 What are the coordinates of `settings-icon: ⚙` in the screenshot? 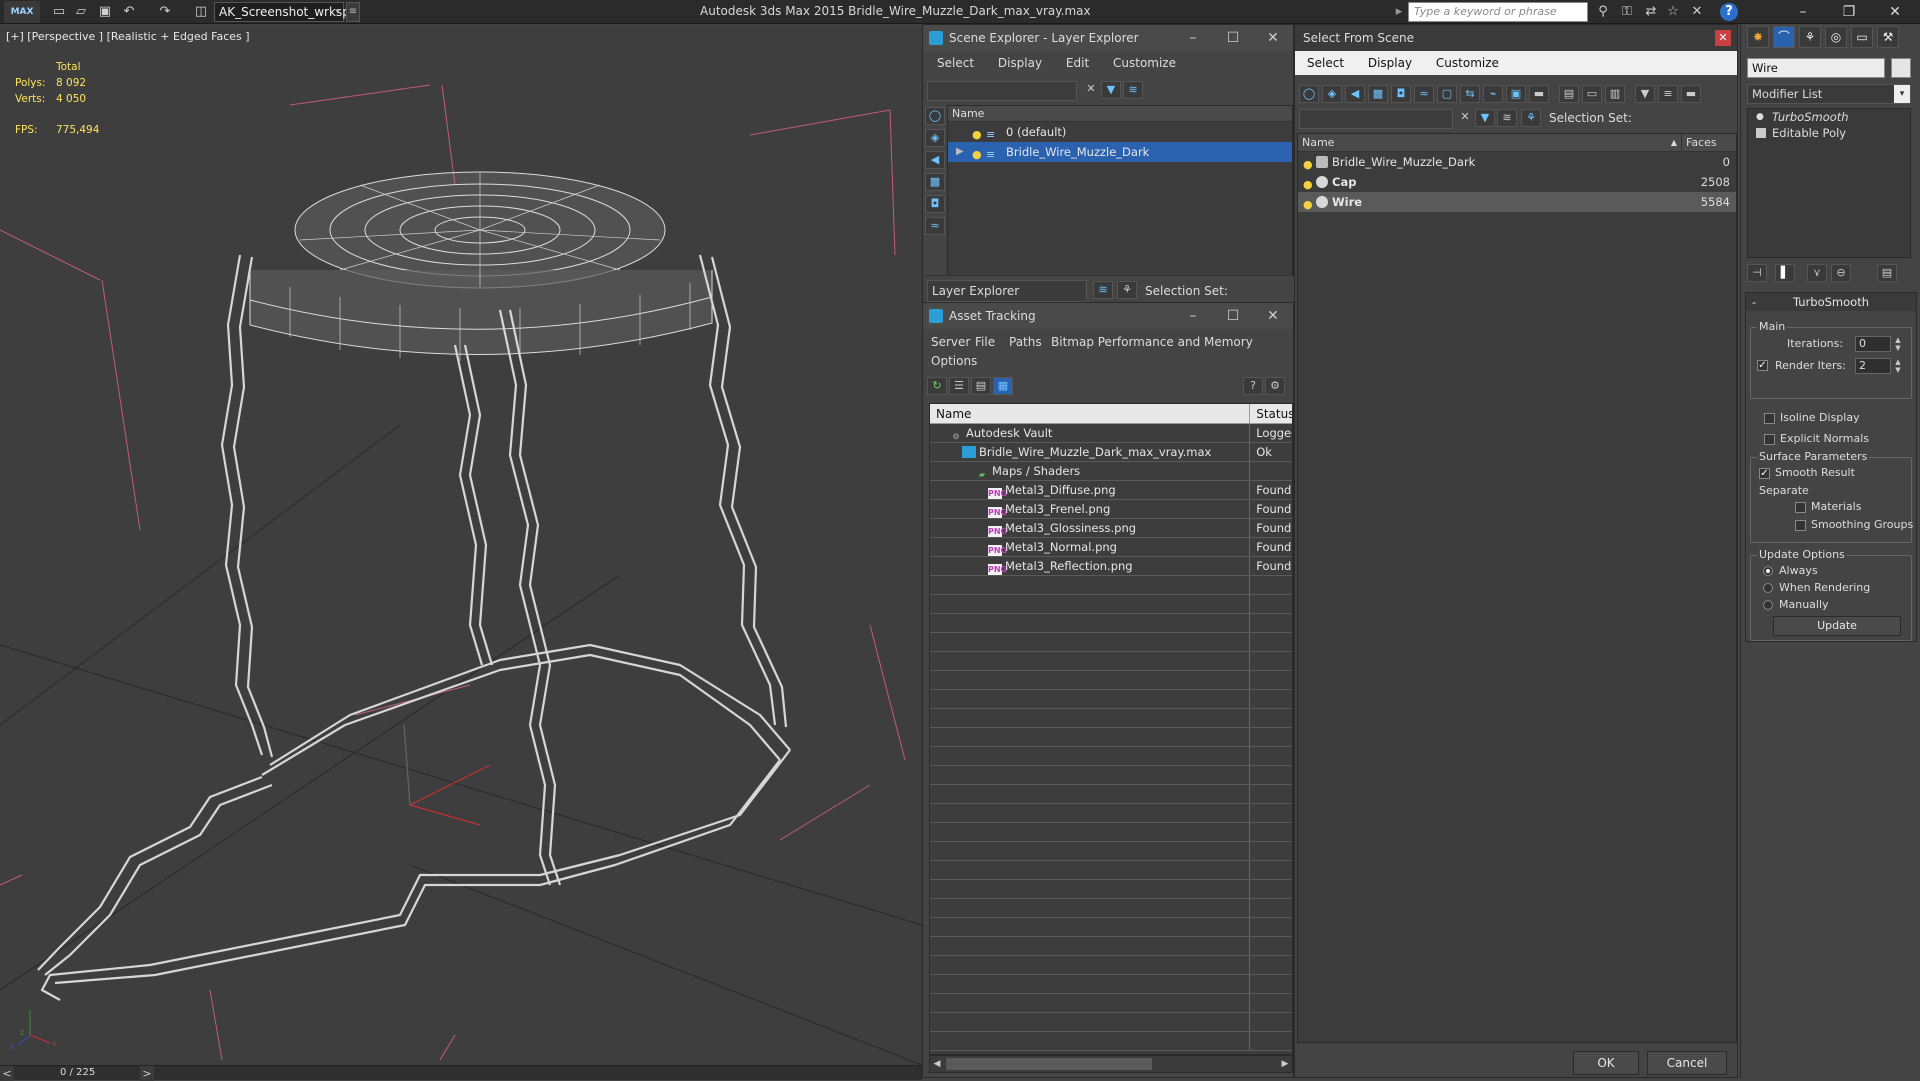 It's located at (1275, 386).